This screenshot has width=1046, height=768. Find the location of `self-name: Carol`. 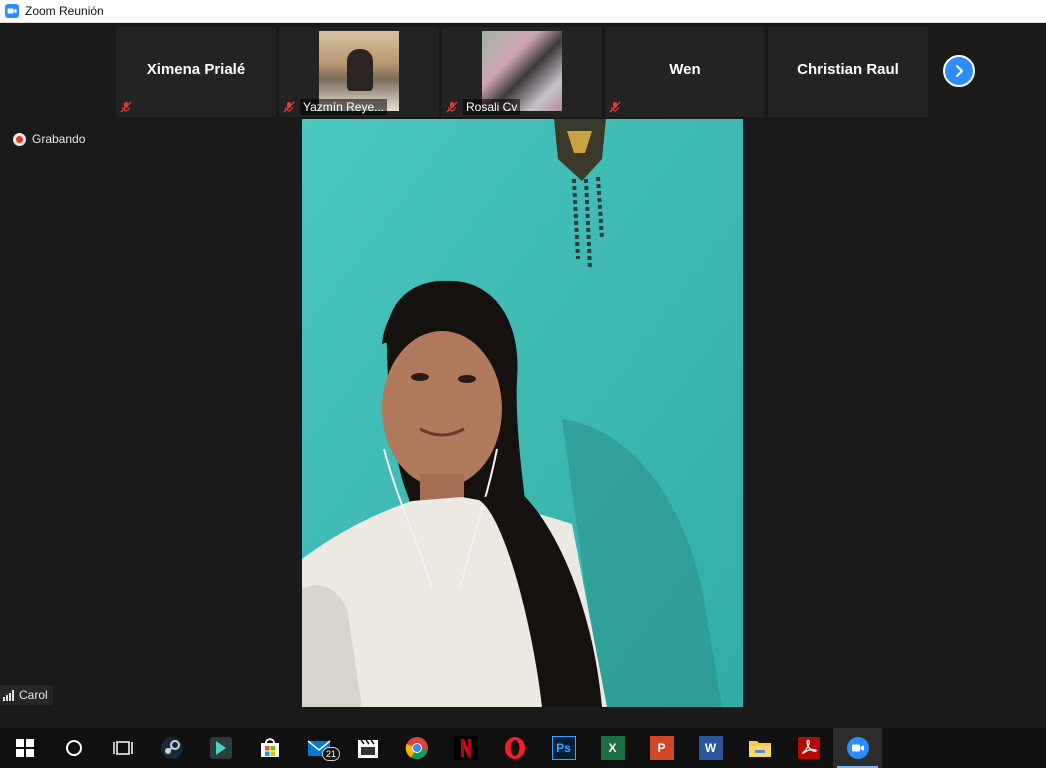

self-name: Carol is located at coordinates (33, 695).